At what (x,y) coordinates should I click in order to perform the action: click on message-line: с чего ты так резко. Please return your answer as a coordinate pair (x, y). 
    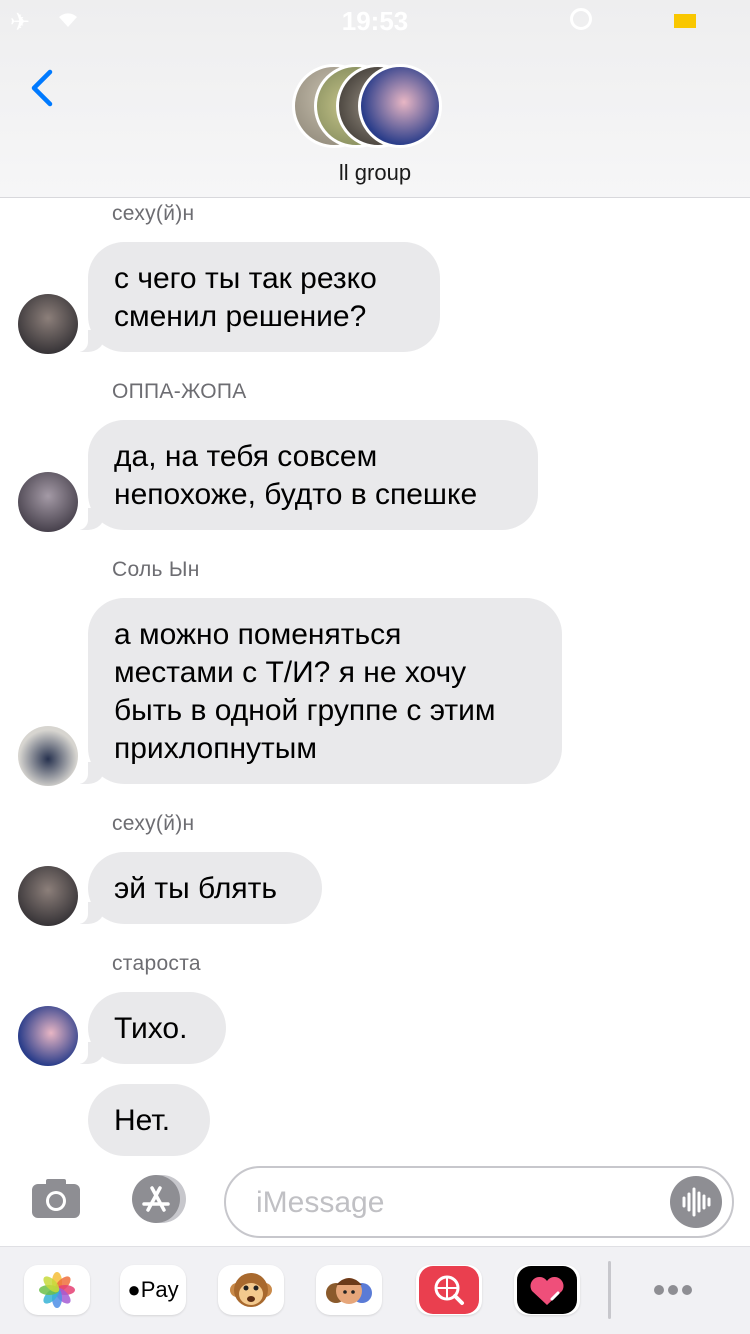
    Looking at the image, I should click on (245, 278).